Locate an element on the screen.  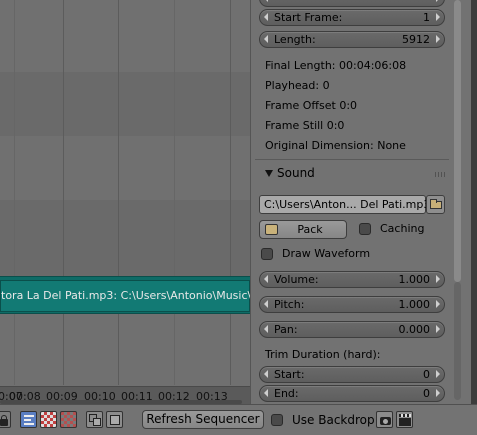
browse-file-button is located at coordinates (435, 204).